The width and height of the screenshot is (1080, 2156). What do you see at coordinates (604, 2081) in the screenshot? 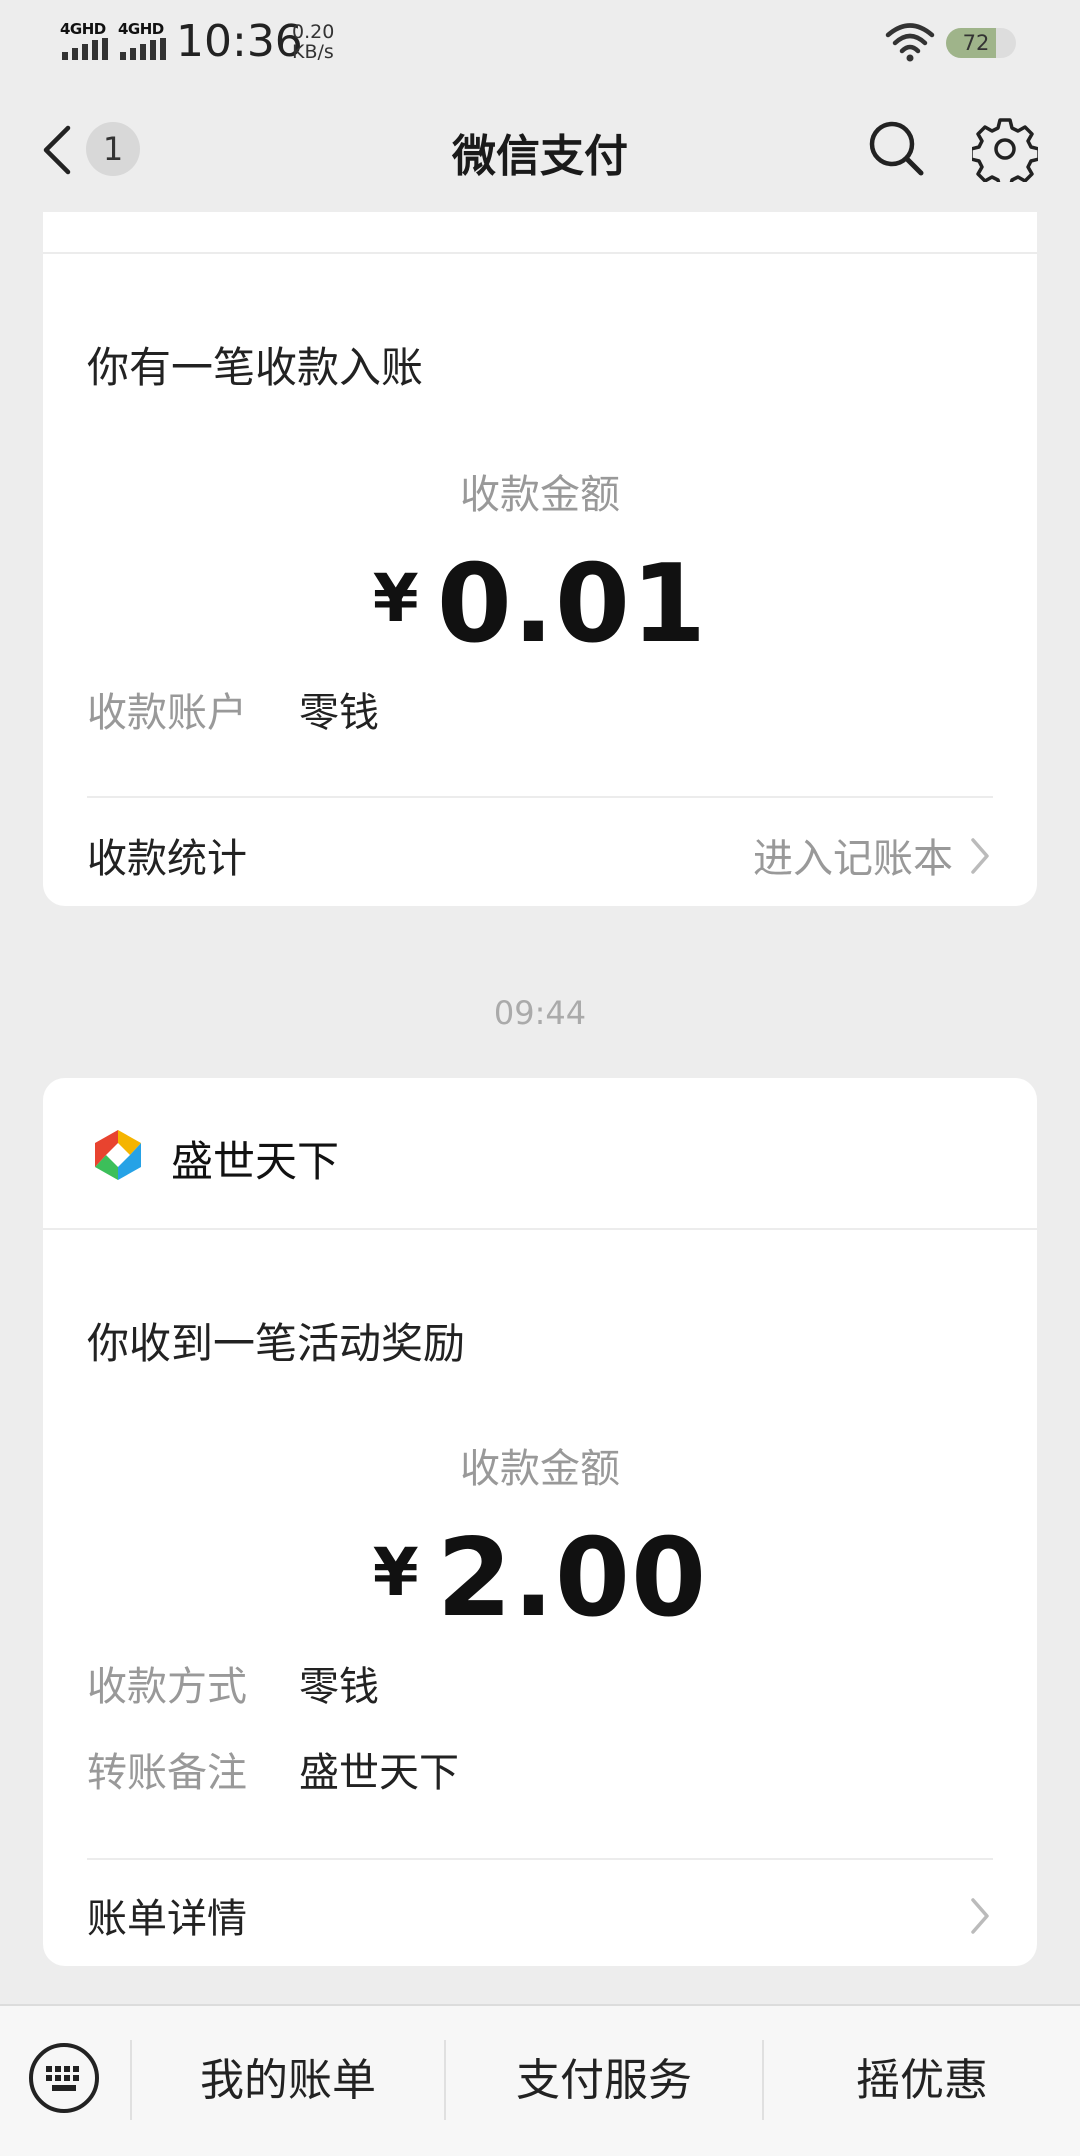
I see `menu-payment-services: 支付服务` at bounding box center [604, 2081].